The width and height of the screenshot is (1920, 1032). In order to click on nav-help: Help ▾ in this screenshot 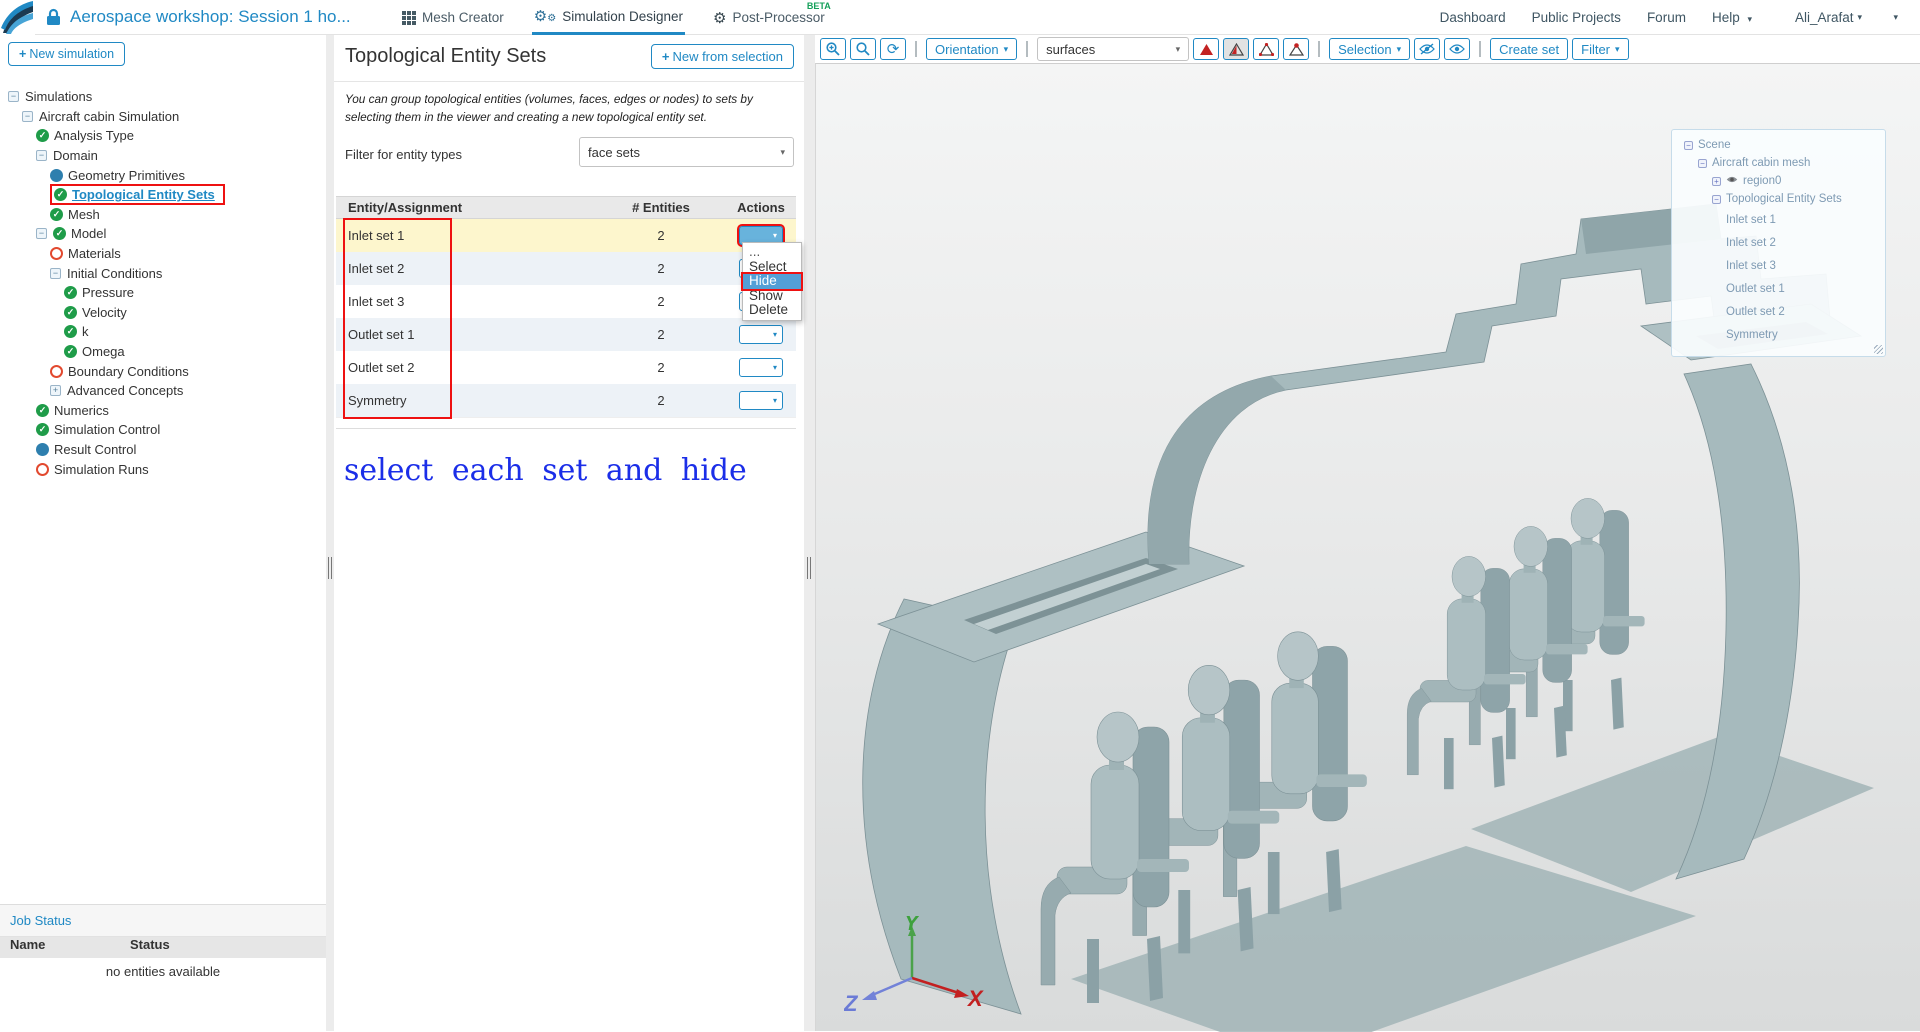, I will do `click(1732, 17)`.